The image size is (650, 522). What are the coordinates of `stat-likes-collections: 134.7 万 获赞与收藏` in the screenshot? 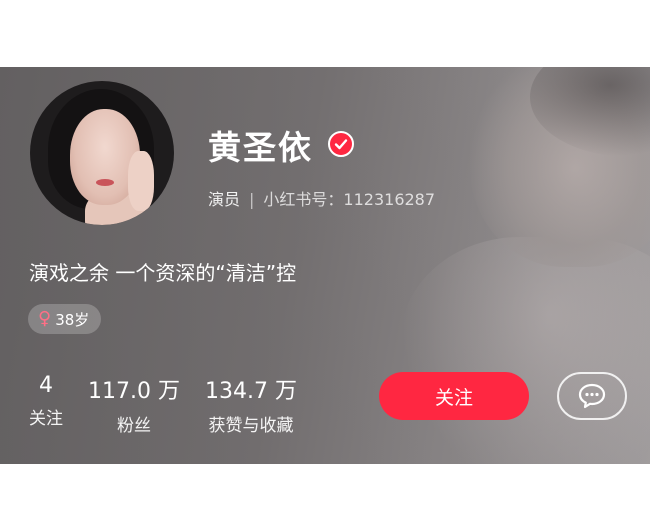 It's located at (251, 404).